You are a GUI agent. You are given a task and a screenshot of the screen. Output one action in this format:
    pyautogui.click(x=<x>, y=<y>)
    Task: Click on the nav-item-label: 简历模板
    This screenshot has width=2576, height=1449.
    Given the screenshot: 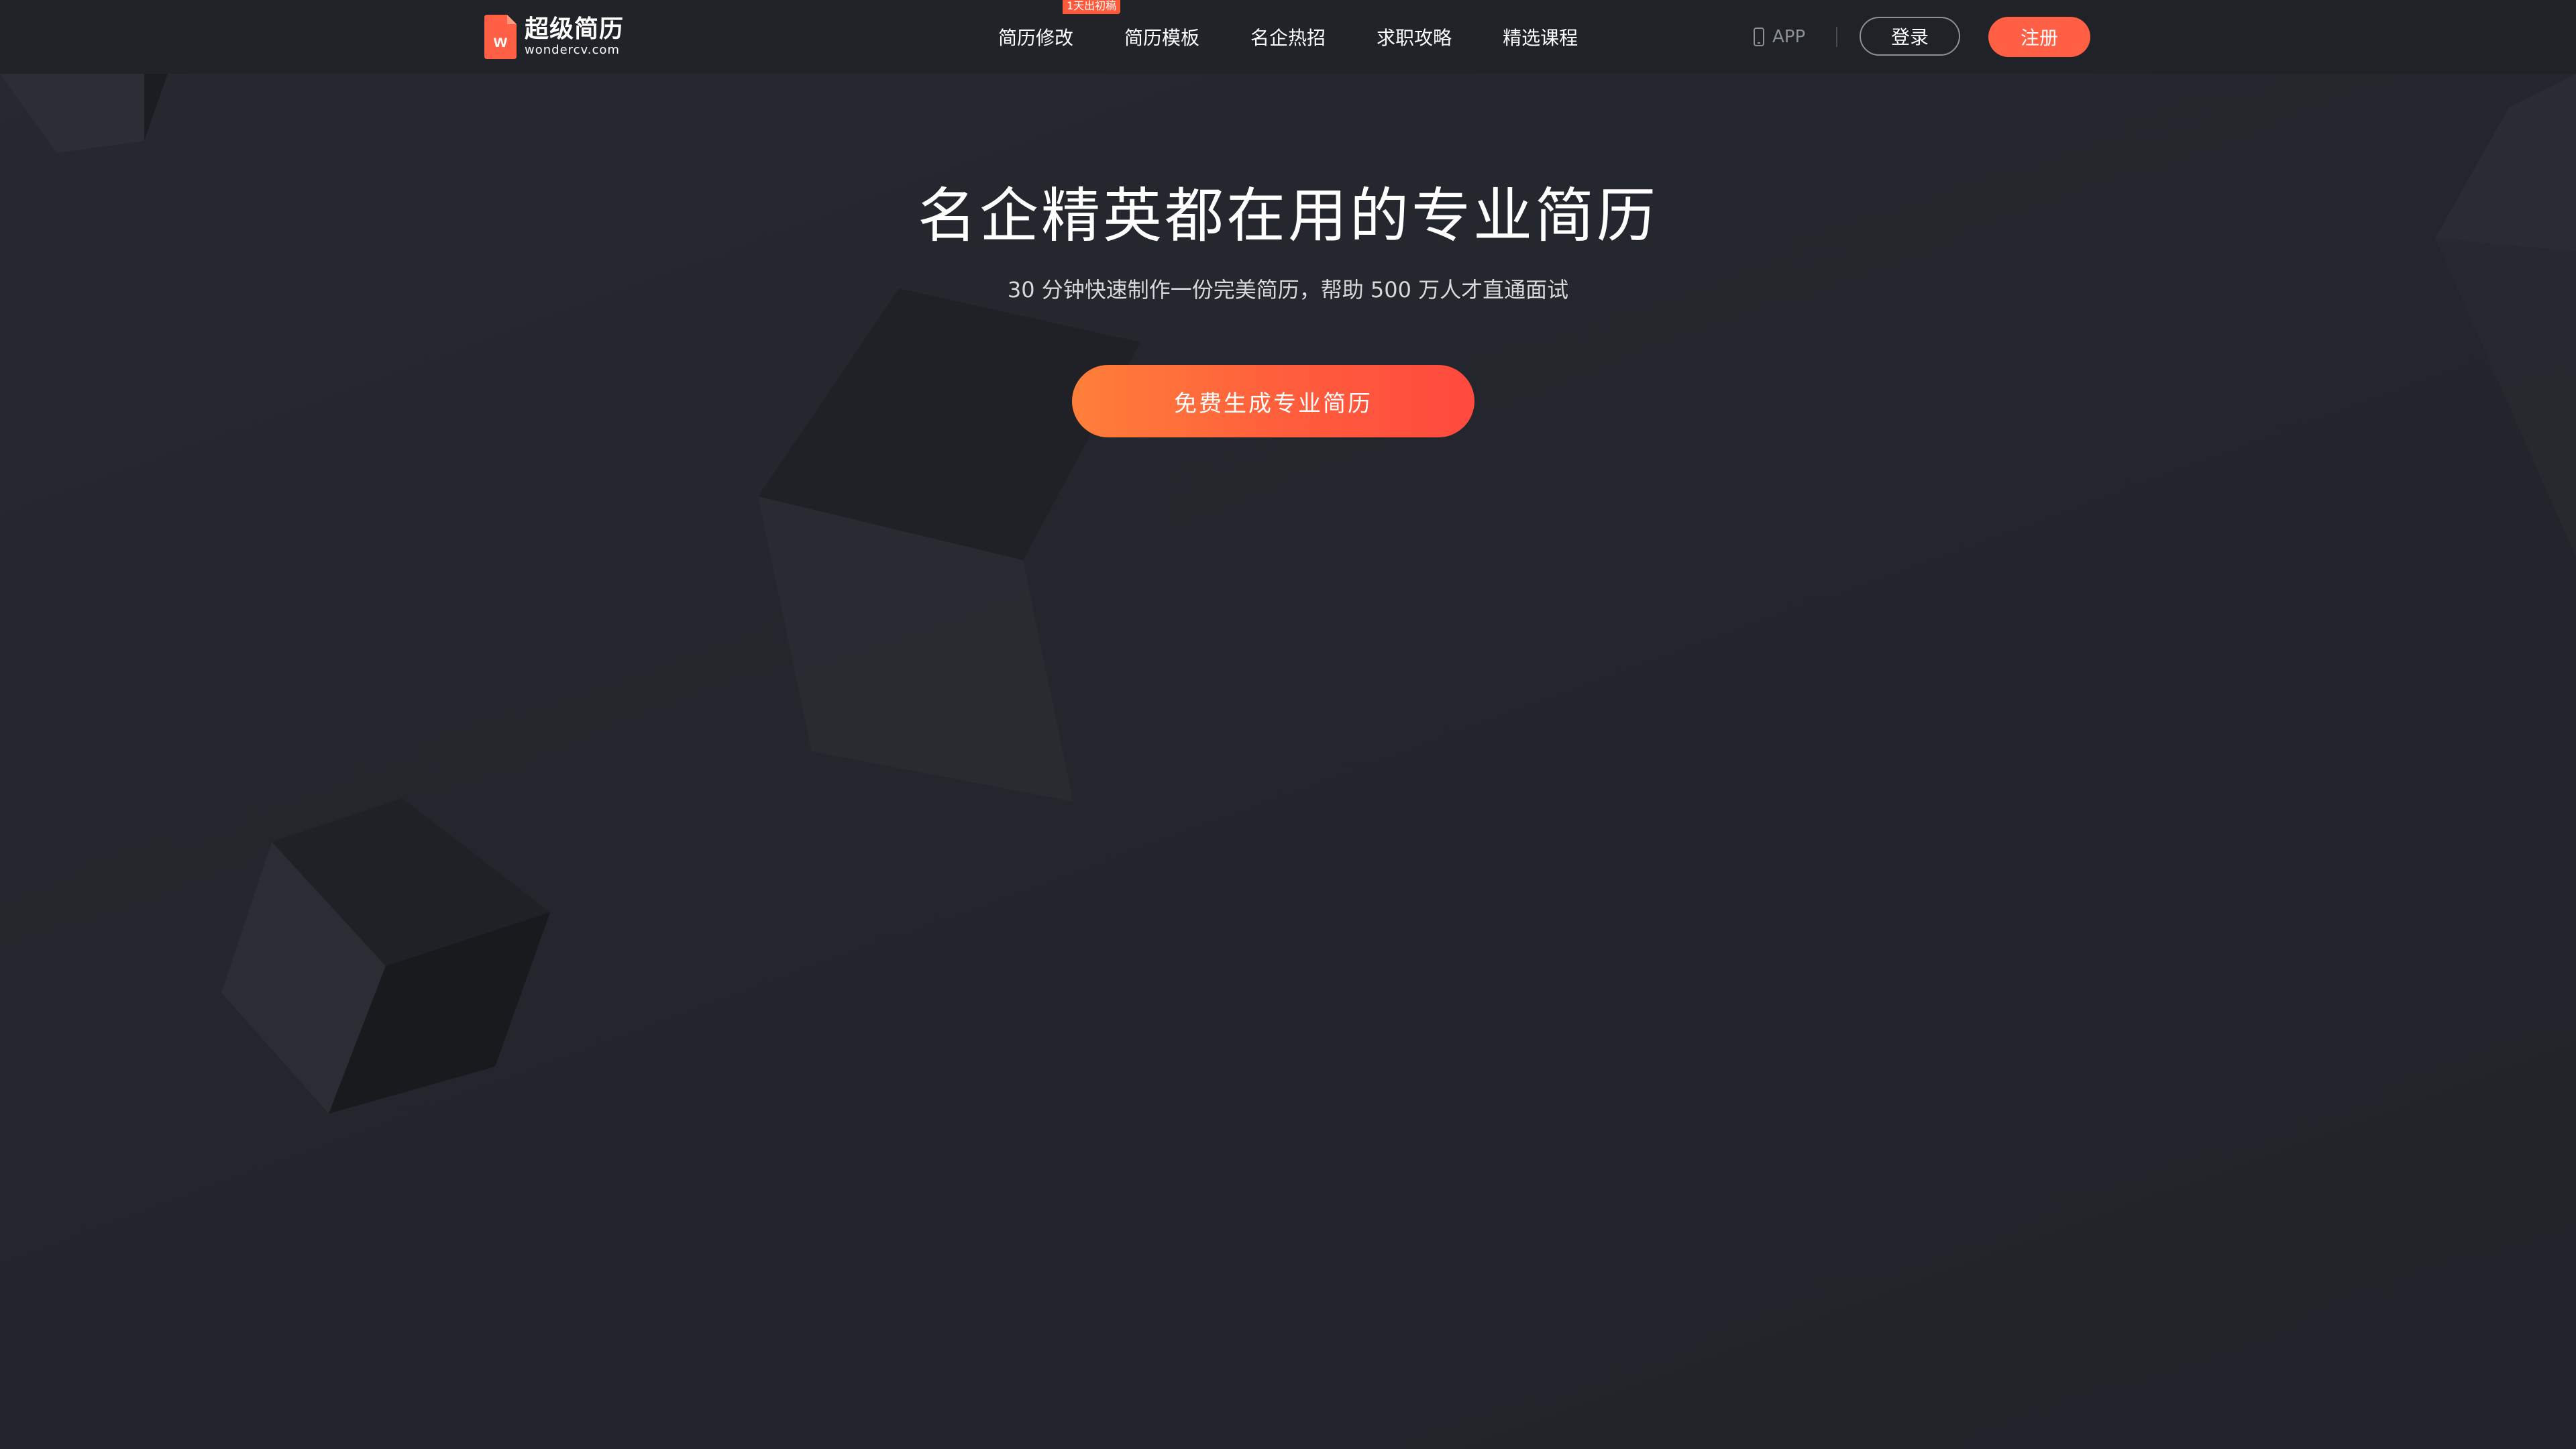 What is the action you would take?
    pyautogui.click(x=1162, y=38)
    